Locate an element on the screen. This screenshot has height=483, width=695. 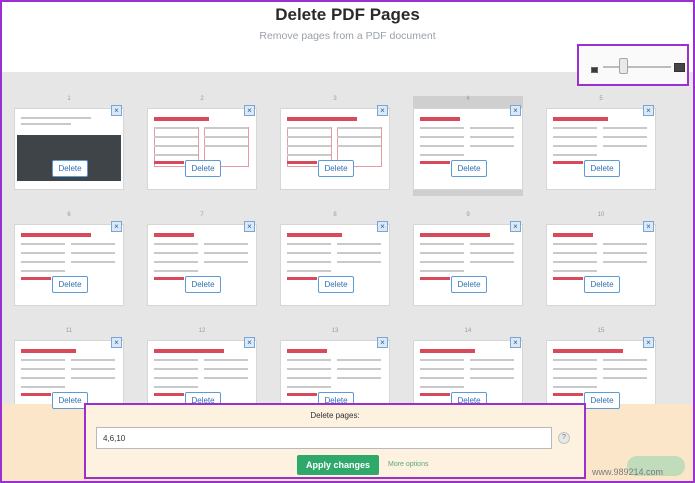
page-thumbnail: 2 × Delete is located at coordinates (202, 146).